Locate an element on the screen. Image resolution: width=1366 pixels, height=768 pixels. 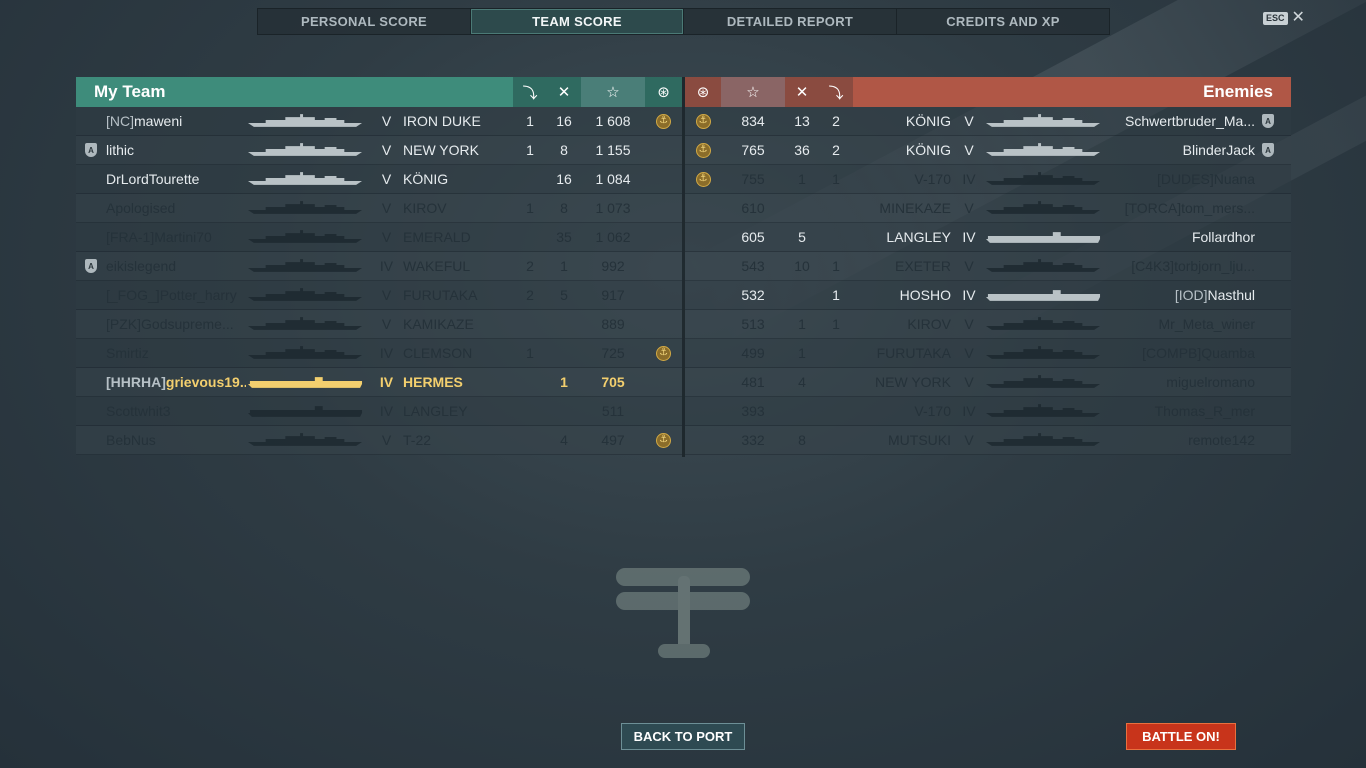
ship-name: MUTSUKI is located at coordinates (919, 440).